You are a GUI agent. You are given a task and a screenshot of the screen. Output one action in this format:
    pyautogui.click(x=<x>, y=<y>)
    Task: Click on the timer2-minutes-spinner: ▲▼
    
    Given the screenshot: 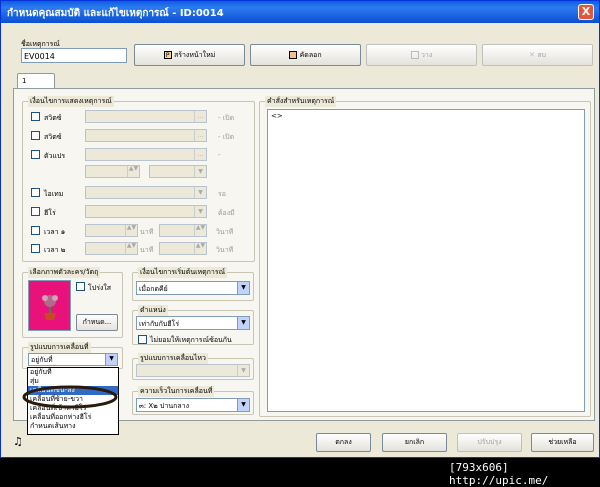 What is the action you would take?
    pyautogui.click(x=111, y=248)
    